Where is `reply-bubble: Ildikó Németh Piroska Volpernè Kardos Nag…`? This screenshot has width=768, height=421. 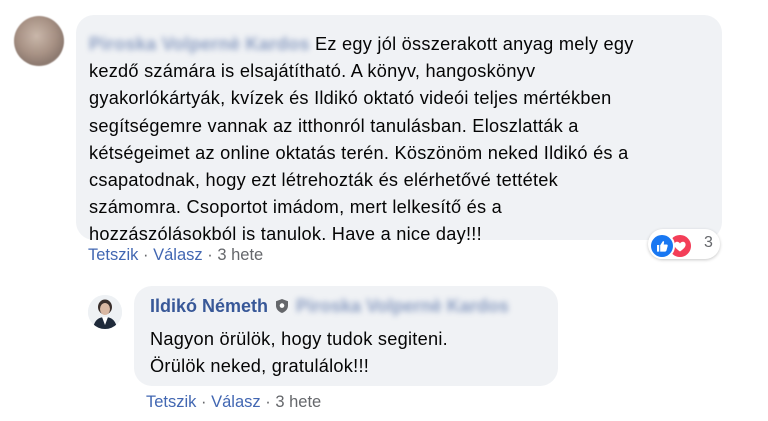 reply-bubble: Ildikó Németh Piroska Volpernè Kardos Nag… is located at coordinates (346, 336).